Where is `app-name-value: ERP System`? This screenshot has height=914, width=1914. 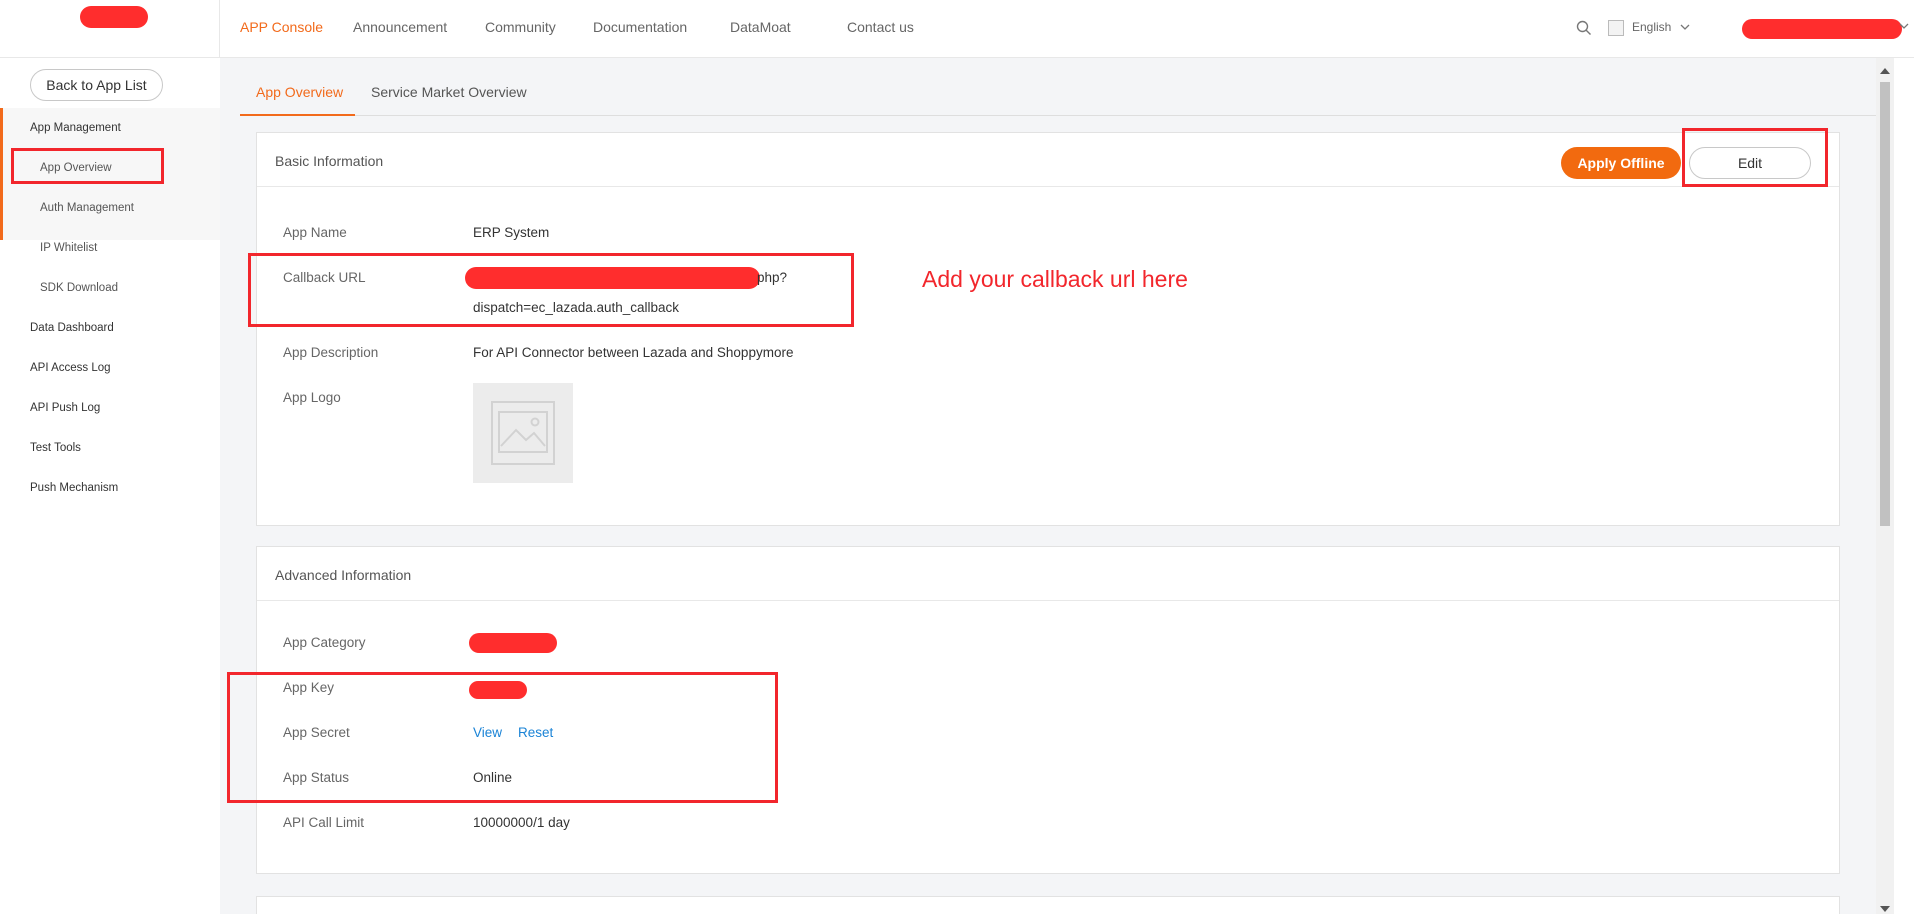 app-name-value: ERP System is located at coordinates (511, 232).